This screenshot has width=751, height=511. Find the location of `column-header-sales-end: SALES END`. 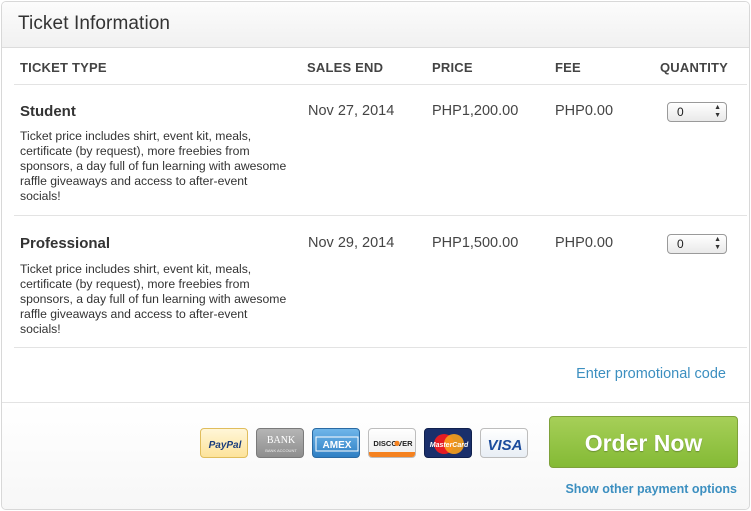

column-header-sales-end: SALES END is located at coordinates (345, 67).